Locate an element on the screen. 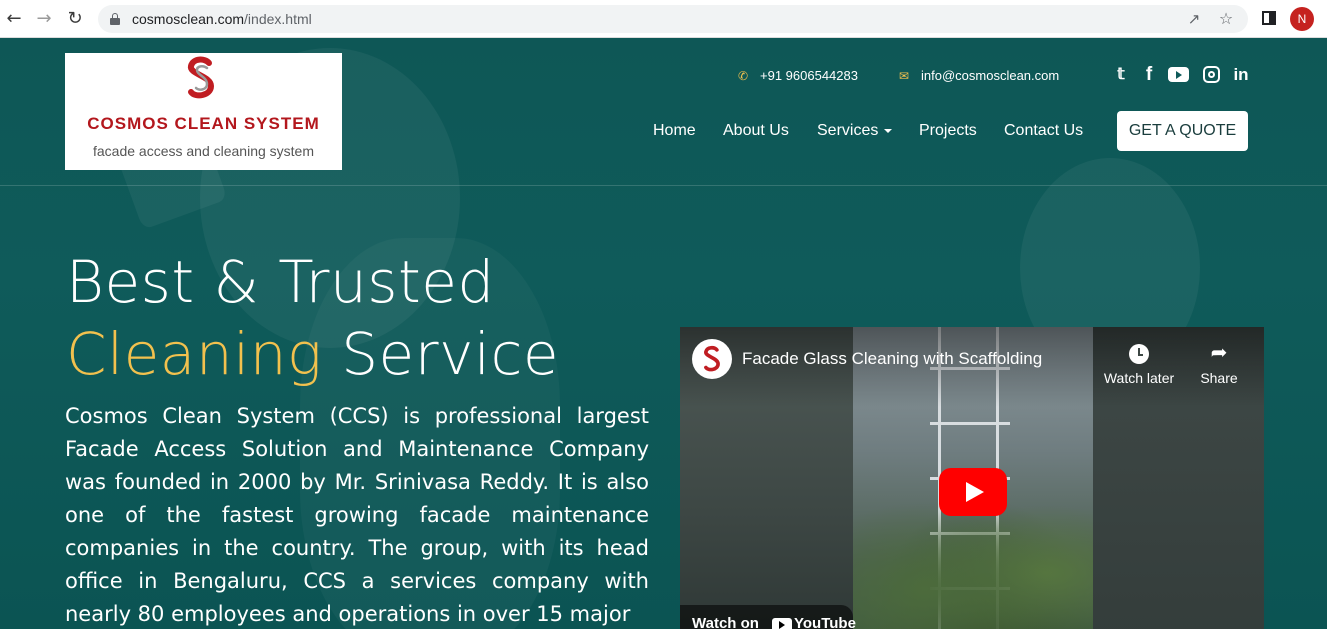 The height and width of the screenshot is (629, 1327). logo-subtitle: facade access and cleaning system is located at coordinates (203, 151).